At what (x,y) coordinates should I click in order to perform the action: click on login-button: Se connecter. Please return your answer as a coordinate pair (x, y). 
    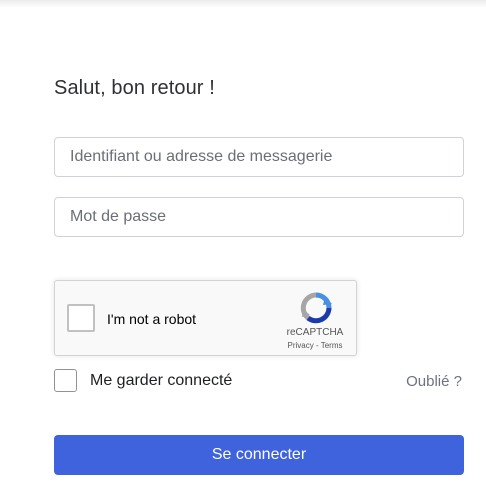
    Looking at the image, I should click on (259, 455).